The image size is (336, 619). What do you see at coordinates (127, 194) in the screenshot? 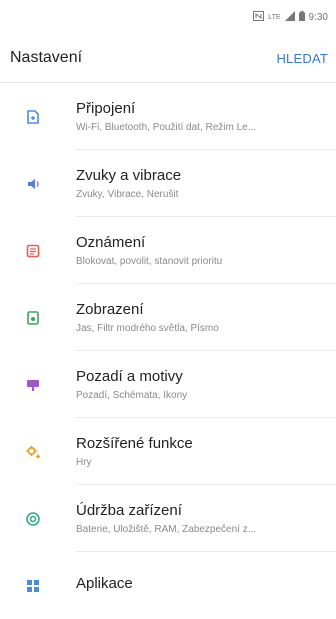
I see `settings-item-subtitle: Zvuky, Vibrace, Nerušit` at bounding box center [127, 194].